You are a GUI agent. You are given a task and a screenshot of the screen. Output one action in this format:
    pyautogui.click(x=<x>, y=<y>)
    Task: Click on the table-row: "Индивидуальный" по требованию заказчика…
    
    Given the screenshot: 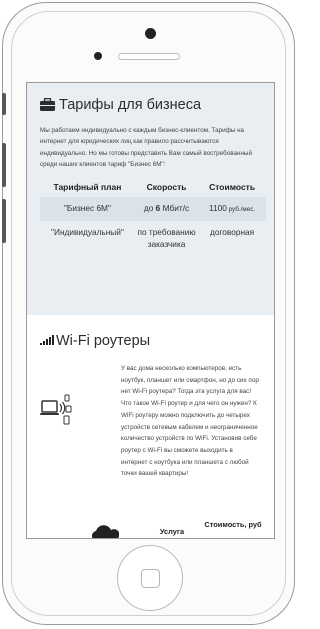 What is the action you would take?
    pyautogui.click(x=153, y=238)
    